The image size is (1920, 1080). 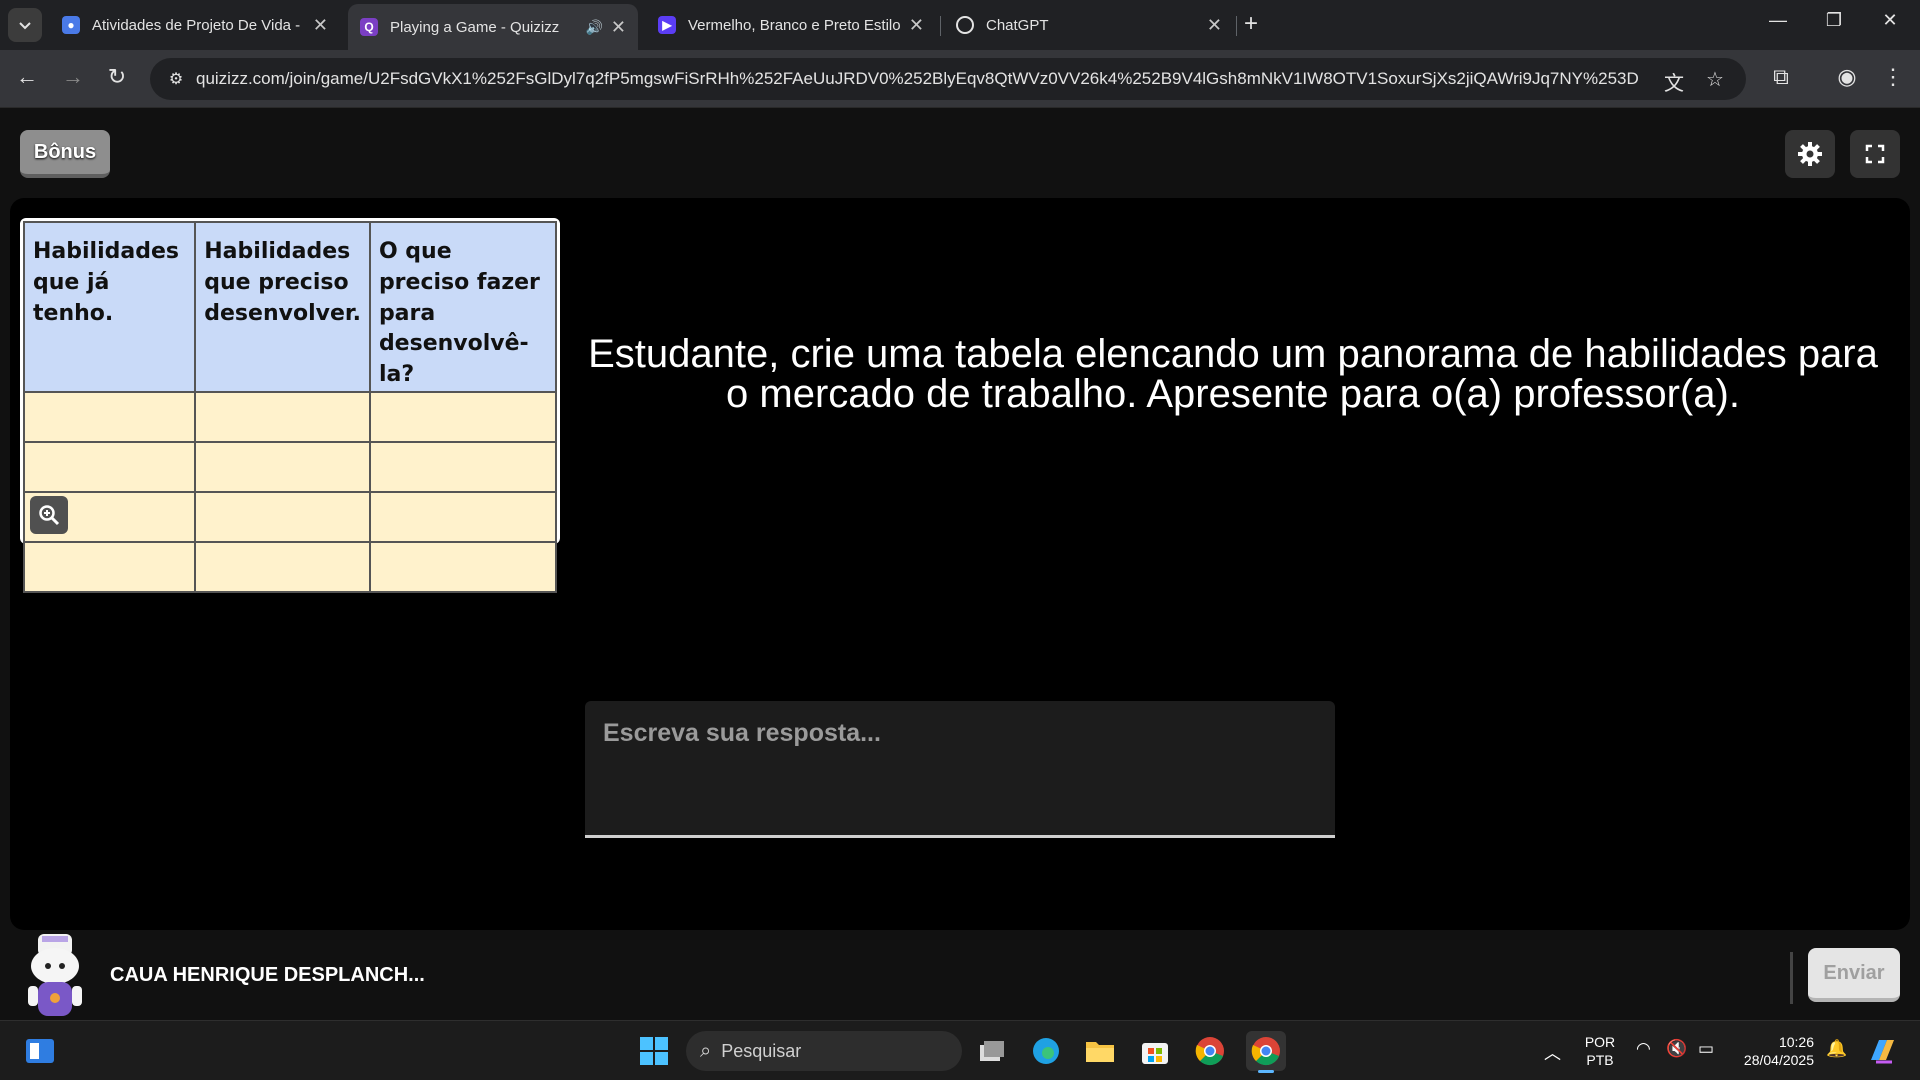 What do you see at coordinates (463, 307) in the screenshot?
I see `table-header: O que preciso fazer para desenvolvê-la?` at bounding box center [463, 307].